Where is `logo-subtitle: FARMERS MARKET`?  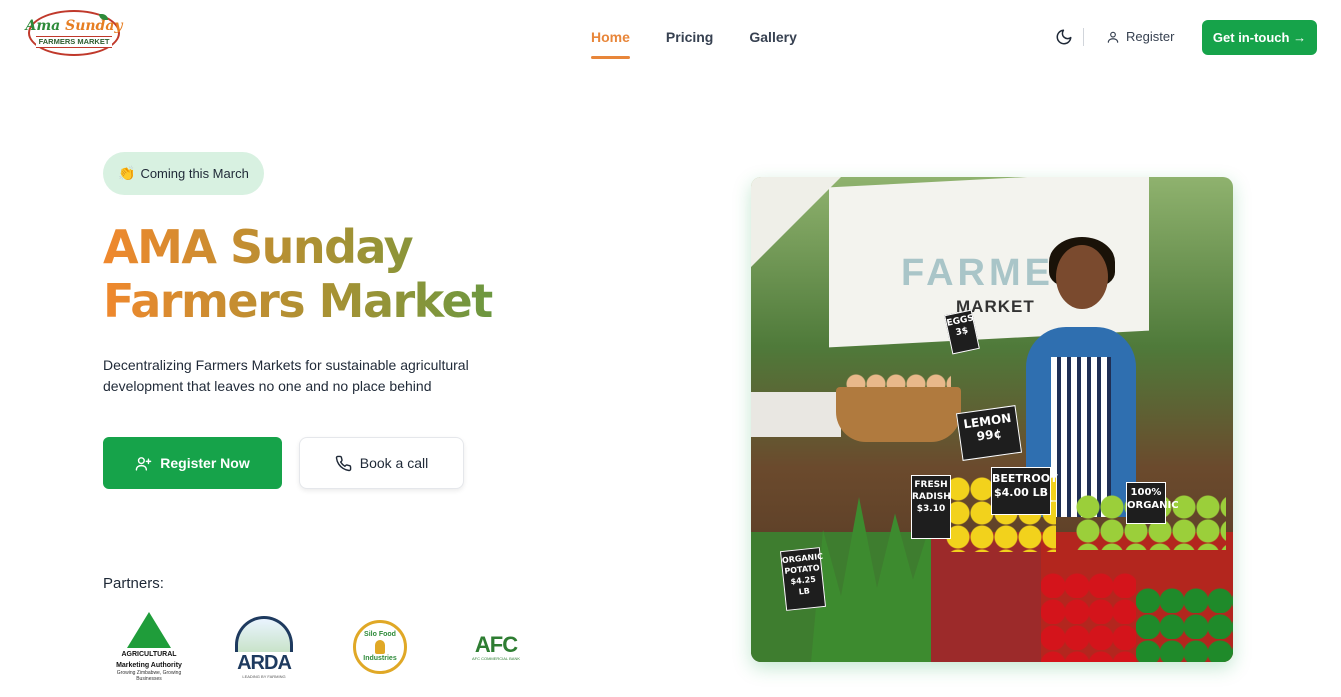 logo-subtitle: FARMERS MARKET is located at coordinates (74, 41).